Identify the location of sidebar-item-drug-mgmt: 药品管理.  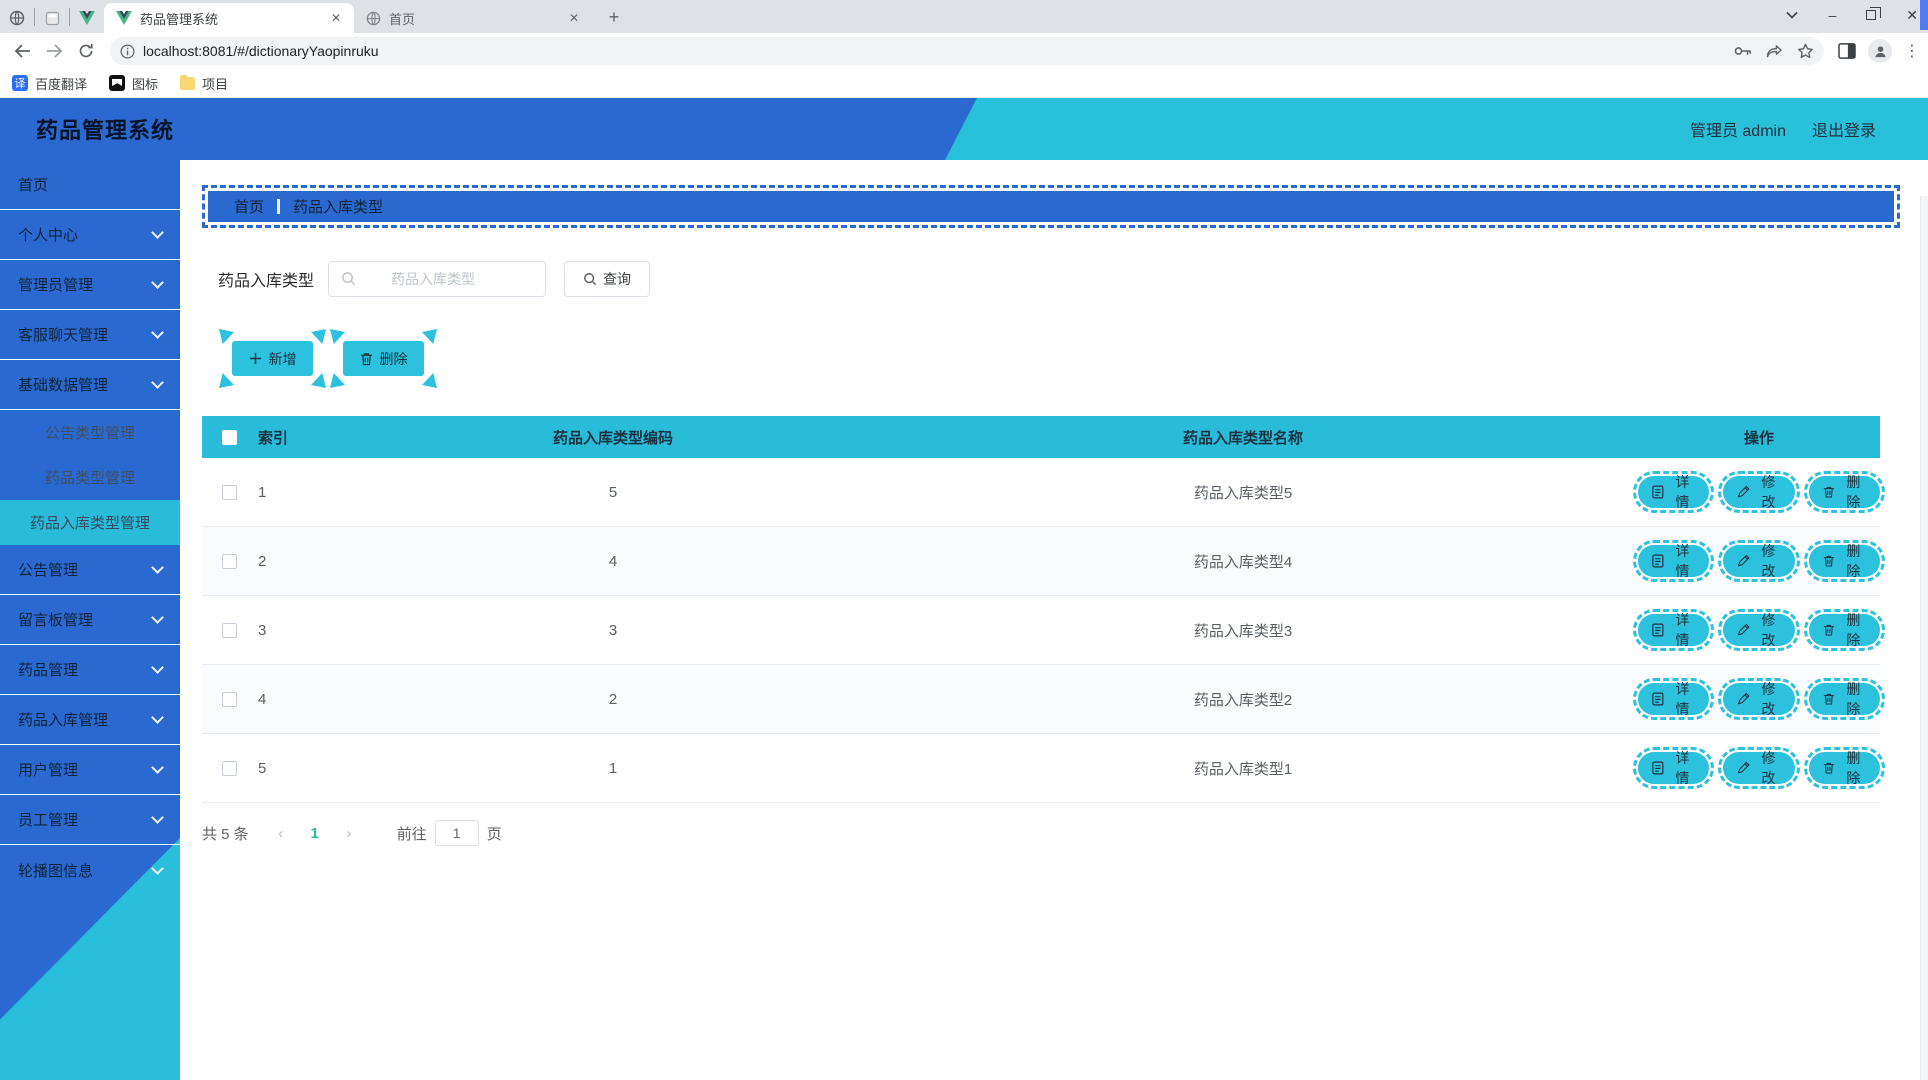
(90, 670).